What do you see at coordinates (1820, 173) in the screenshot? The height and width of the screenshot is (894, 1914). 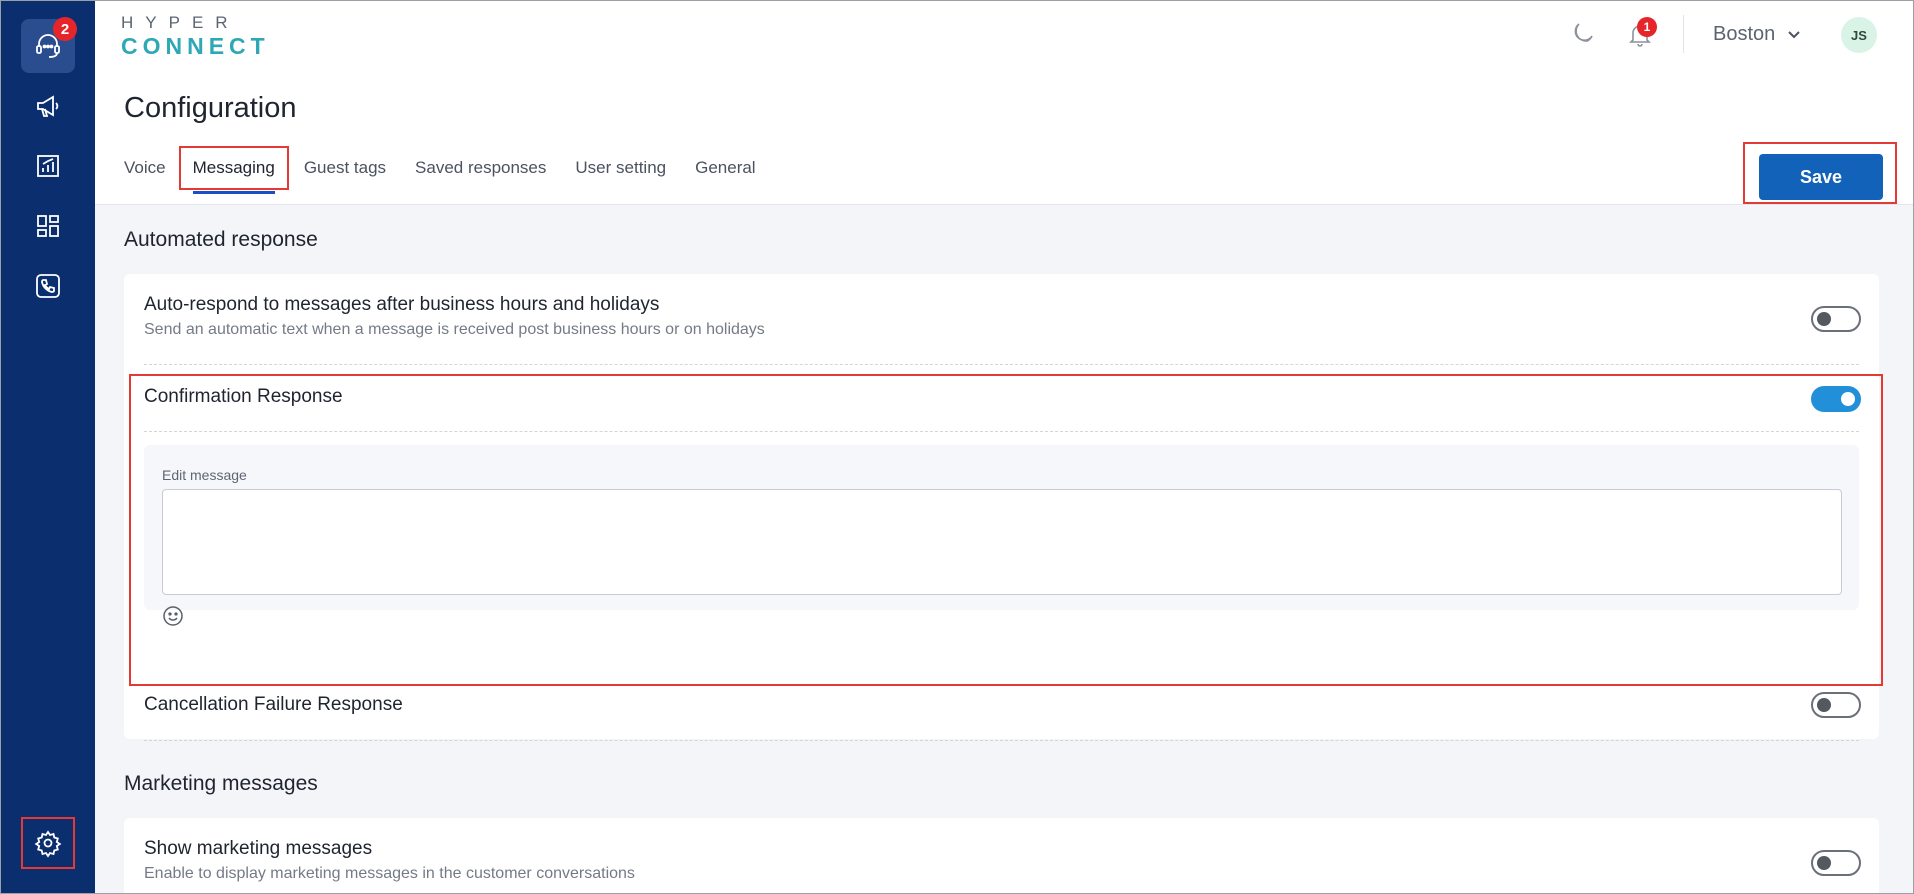 I see `save-highlight-box` at bounding box center [1820, 173].